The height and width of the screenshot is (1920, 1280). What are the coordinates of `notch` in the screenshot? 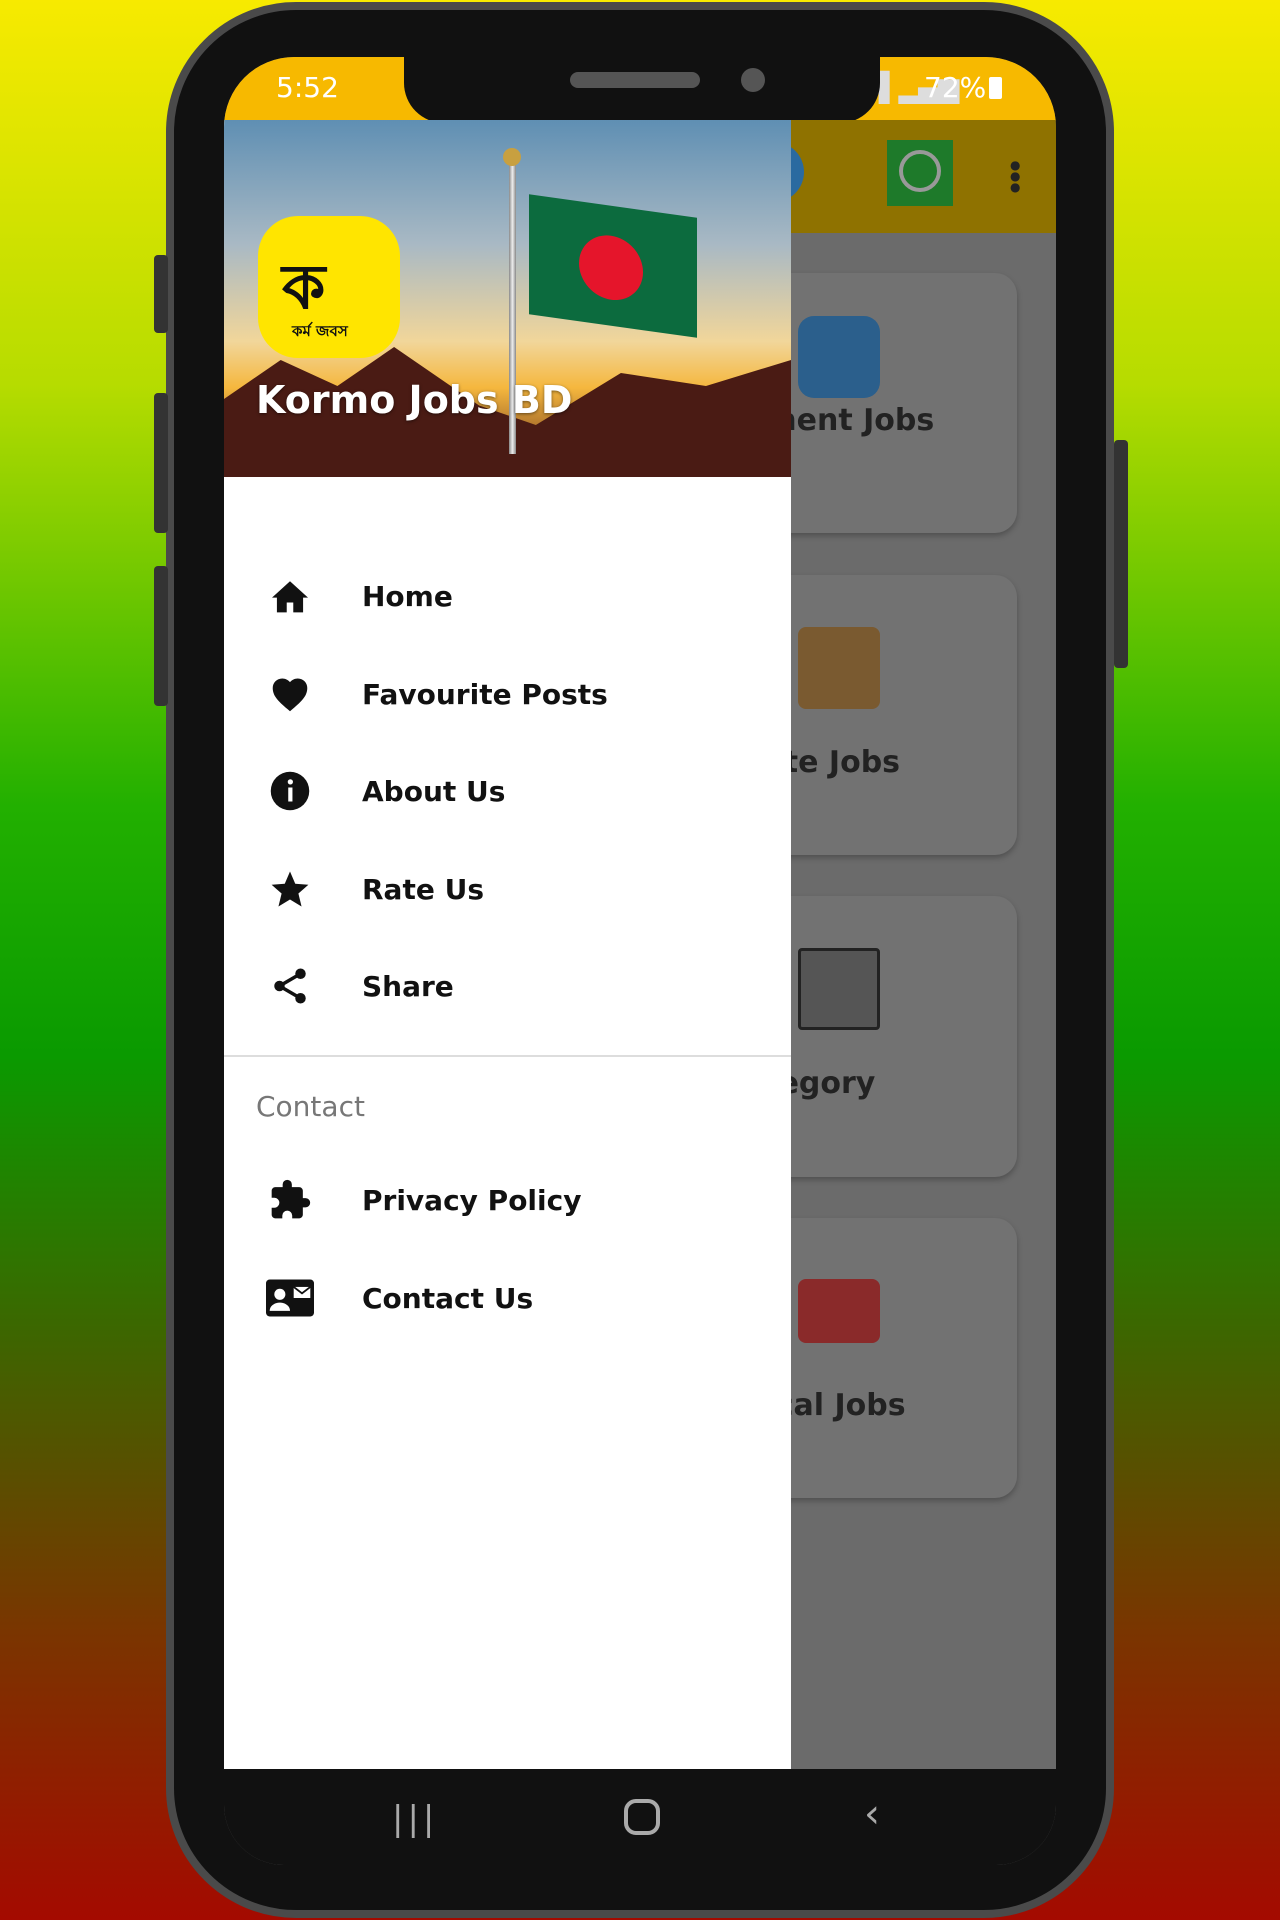 It's located at (642, 90).